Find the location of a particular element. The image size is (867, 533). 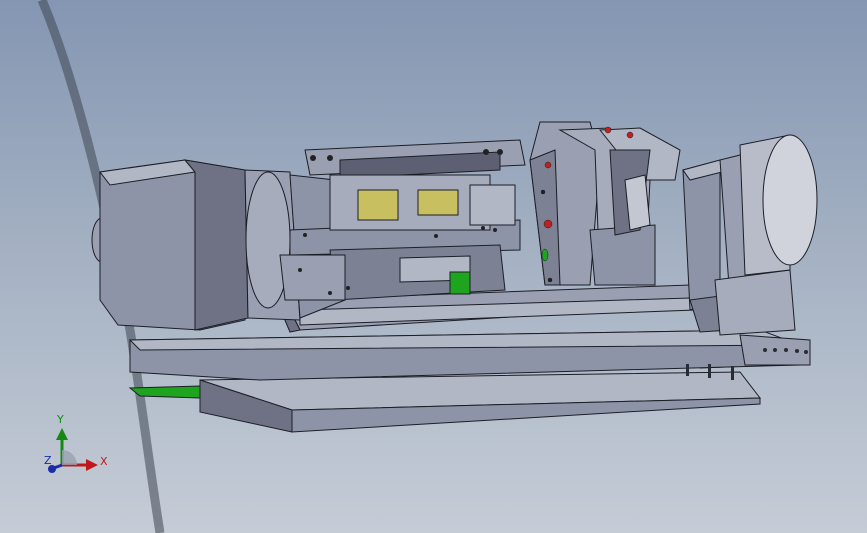

axis-x-arrow is located at coordinates (92, 465).